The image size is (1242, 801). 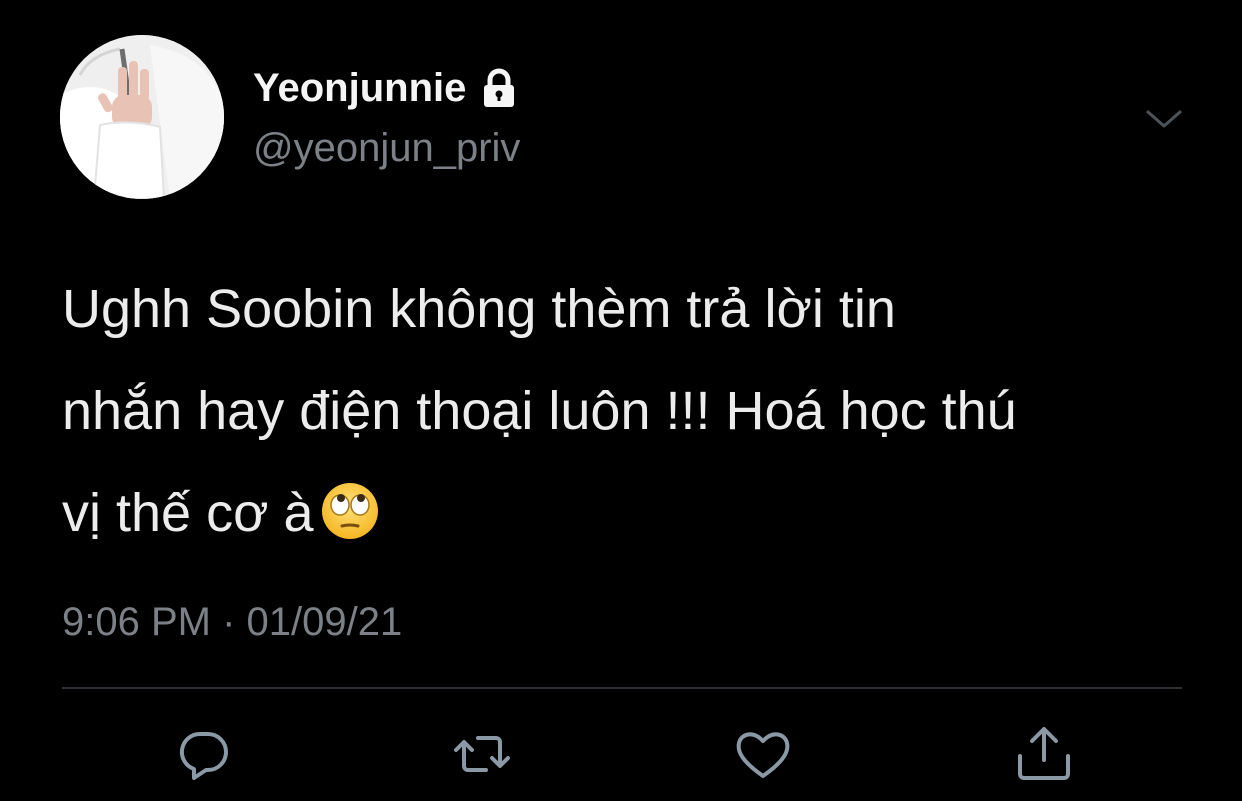 I want to click on retweet-icon, so click(x=482, y=754).